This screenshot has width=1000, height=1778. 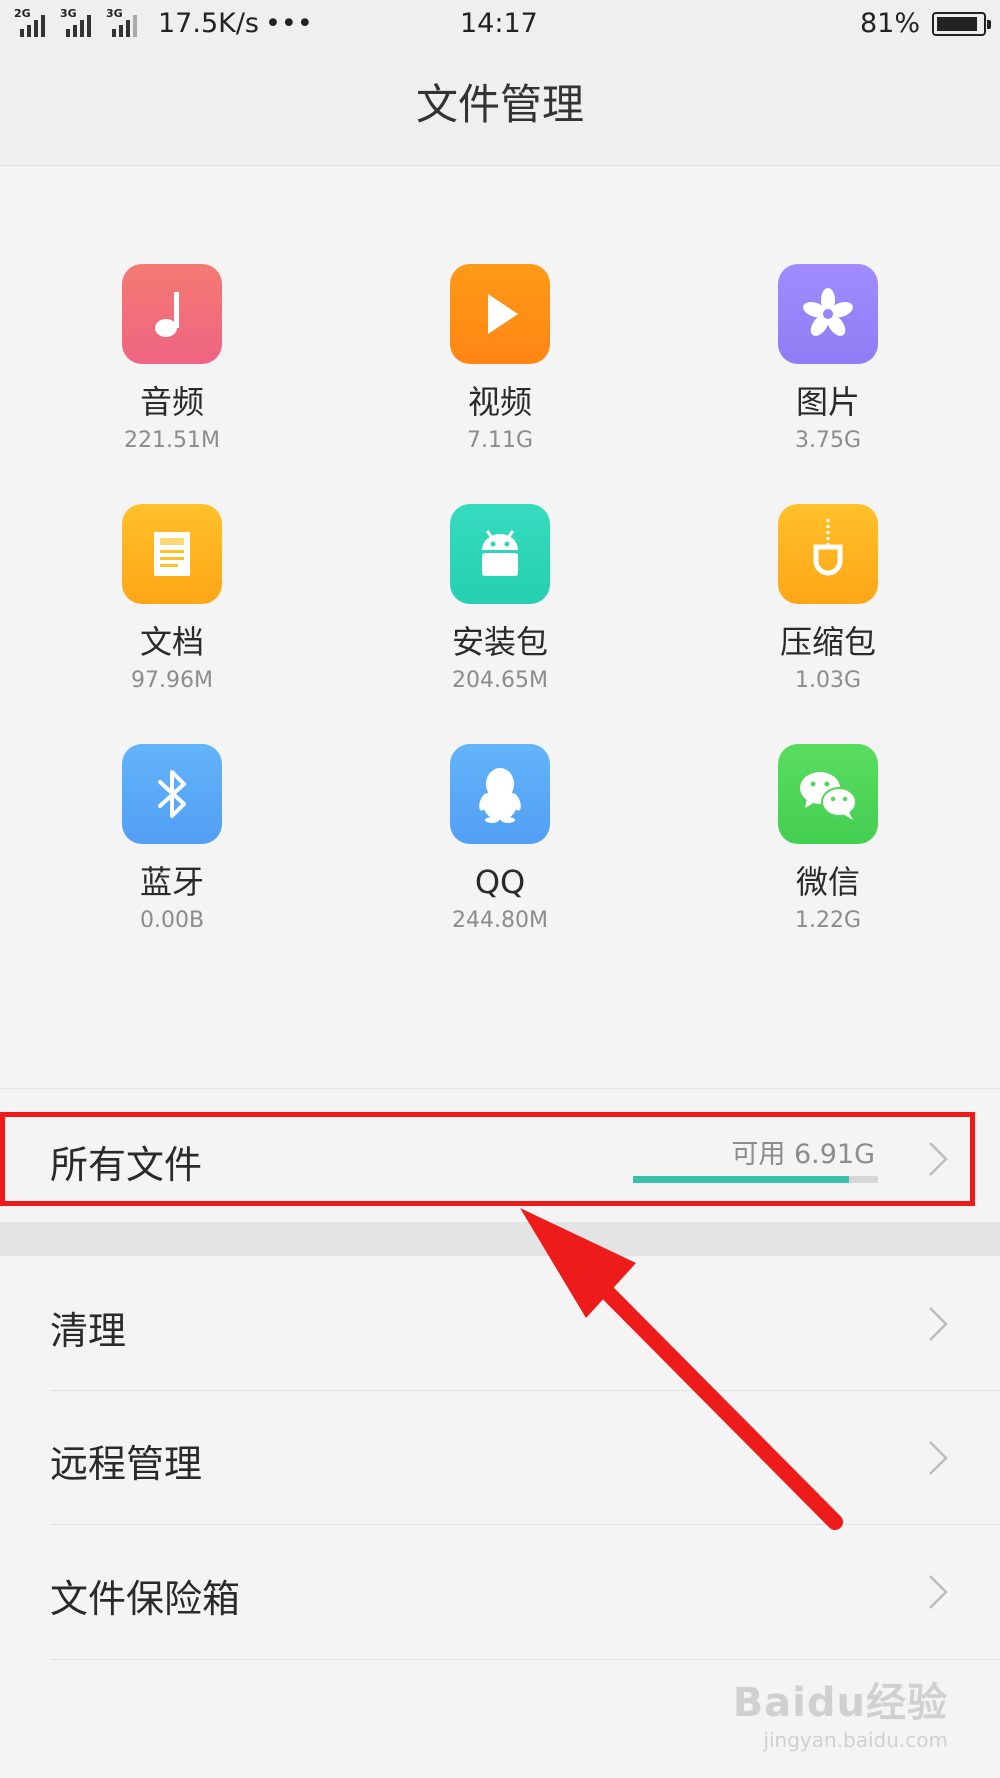 What do you see at coordinates (172, 554) in the screenshot?
I see `document-icon` at bounding box center [172, 554].